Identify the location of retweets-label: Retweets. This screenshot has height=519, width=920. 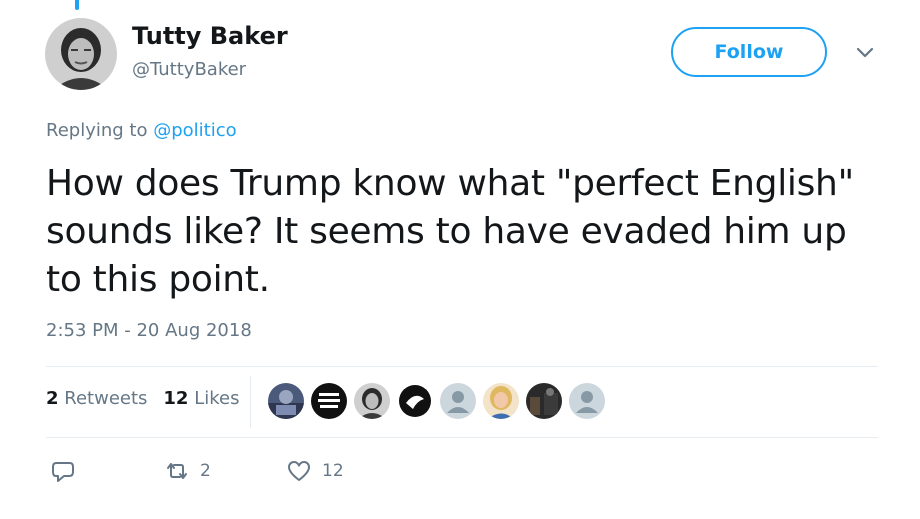
(106, 398).